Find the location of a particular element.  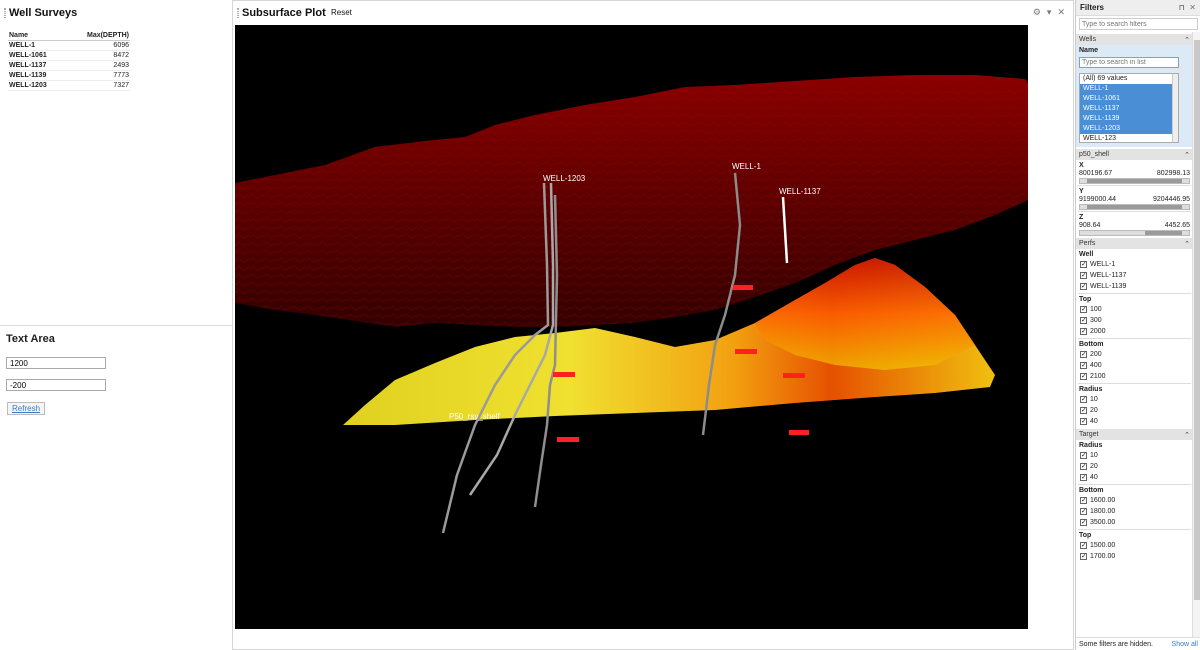

filter-section-perfs: Perfs ⌃ is located at coordinates (1134, 243).